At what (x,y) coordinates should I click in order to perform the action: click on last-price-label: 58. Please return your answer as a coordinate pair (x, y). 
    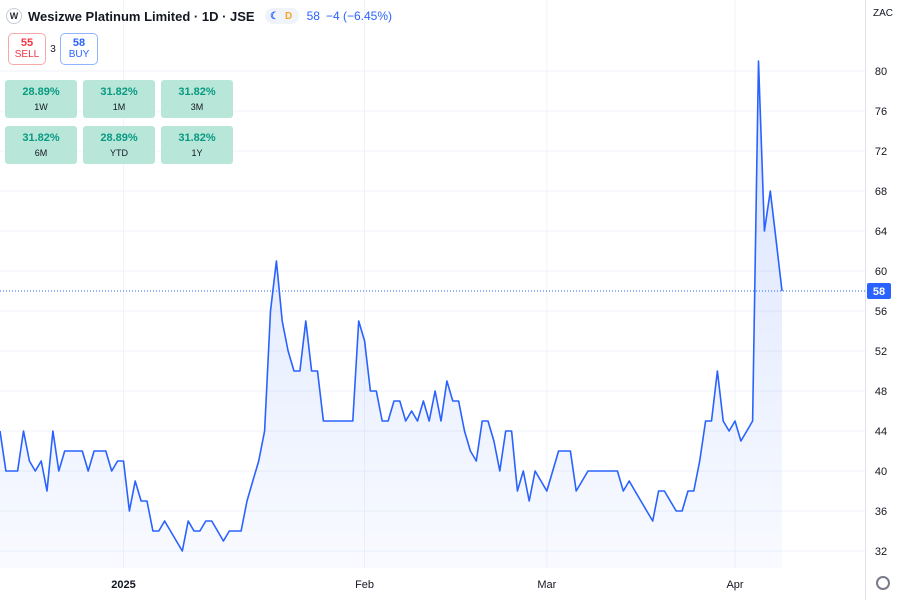
    Looking at the image, I should click on (879, 291).